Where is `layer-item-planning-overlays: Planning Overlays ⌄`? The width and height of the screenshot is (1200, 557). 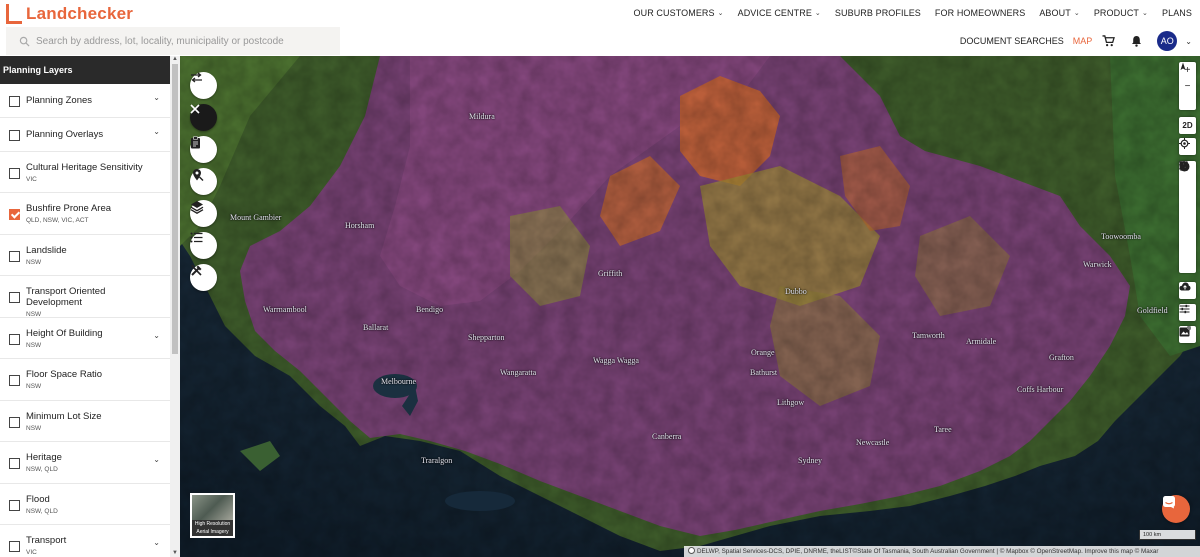
layer-item-planning-overlays: Planning Overlays ⌄ is located at coordinates (85, 135).